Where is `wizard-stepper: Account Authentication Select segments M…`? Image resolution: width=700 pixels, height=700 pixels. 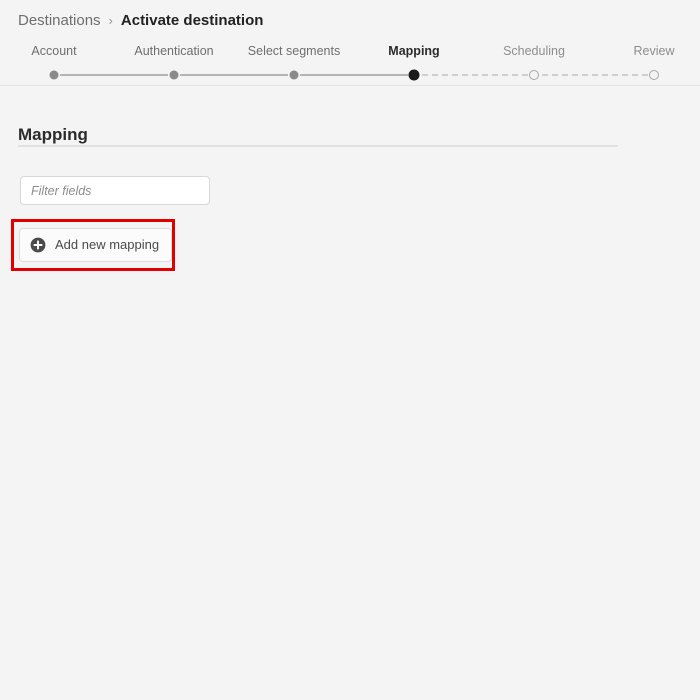
wizard-stepper: Account Authentication Select segments M… is located at coordinates (350, 64).